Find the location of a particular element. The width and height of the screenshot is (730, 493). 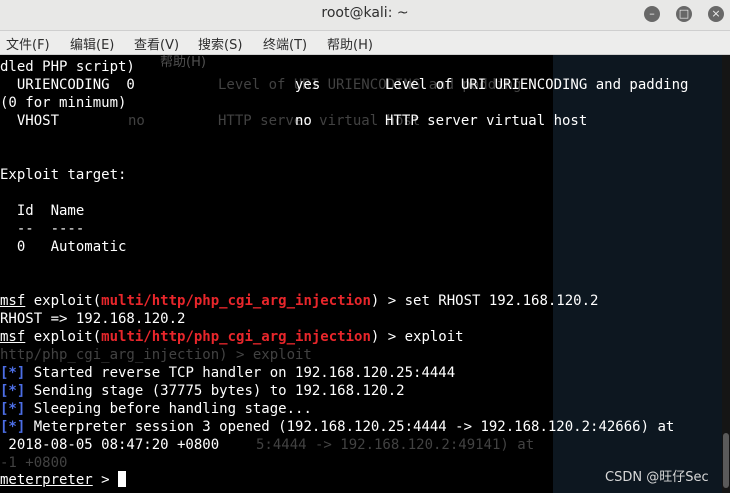

ghost-text: no is located at coordinates (136, 121).